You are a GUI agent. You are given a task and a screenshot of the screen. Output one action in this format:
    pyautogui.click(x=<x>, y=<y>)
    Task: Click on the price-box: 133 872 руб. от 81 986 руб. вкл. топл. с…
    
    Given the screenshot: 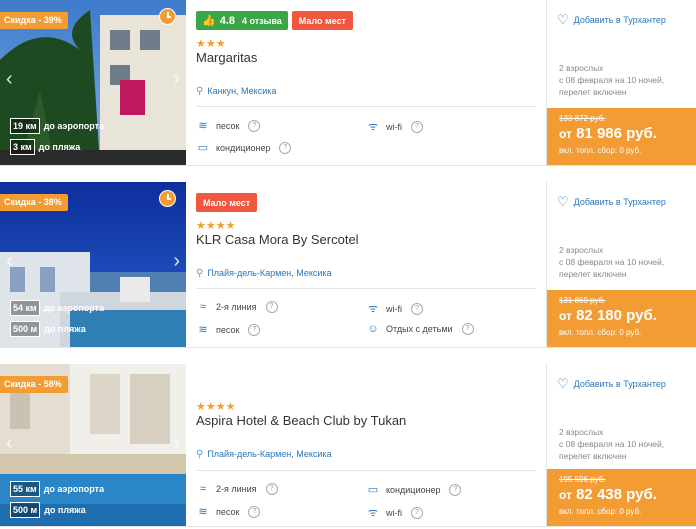 What is the action you would take?
    pyautogui.click(x=621, y=136)
    